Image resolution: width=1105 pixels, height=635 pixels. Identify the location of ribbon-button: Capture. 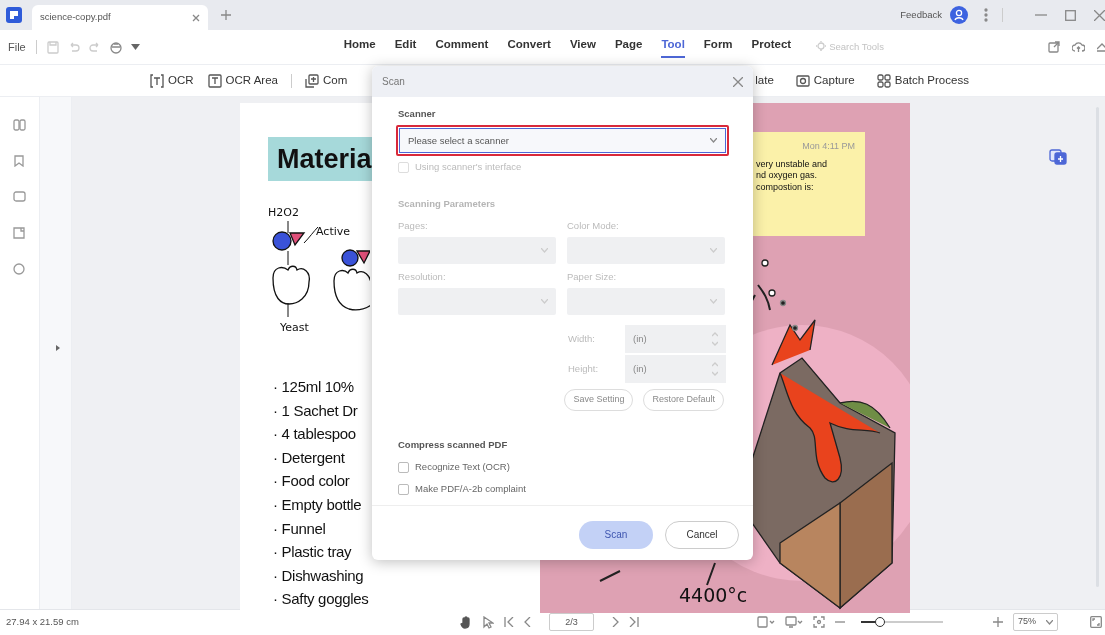
(825, 80).